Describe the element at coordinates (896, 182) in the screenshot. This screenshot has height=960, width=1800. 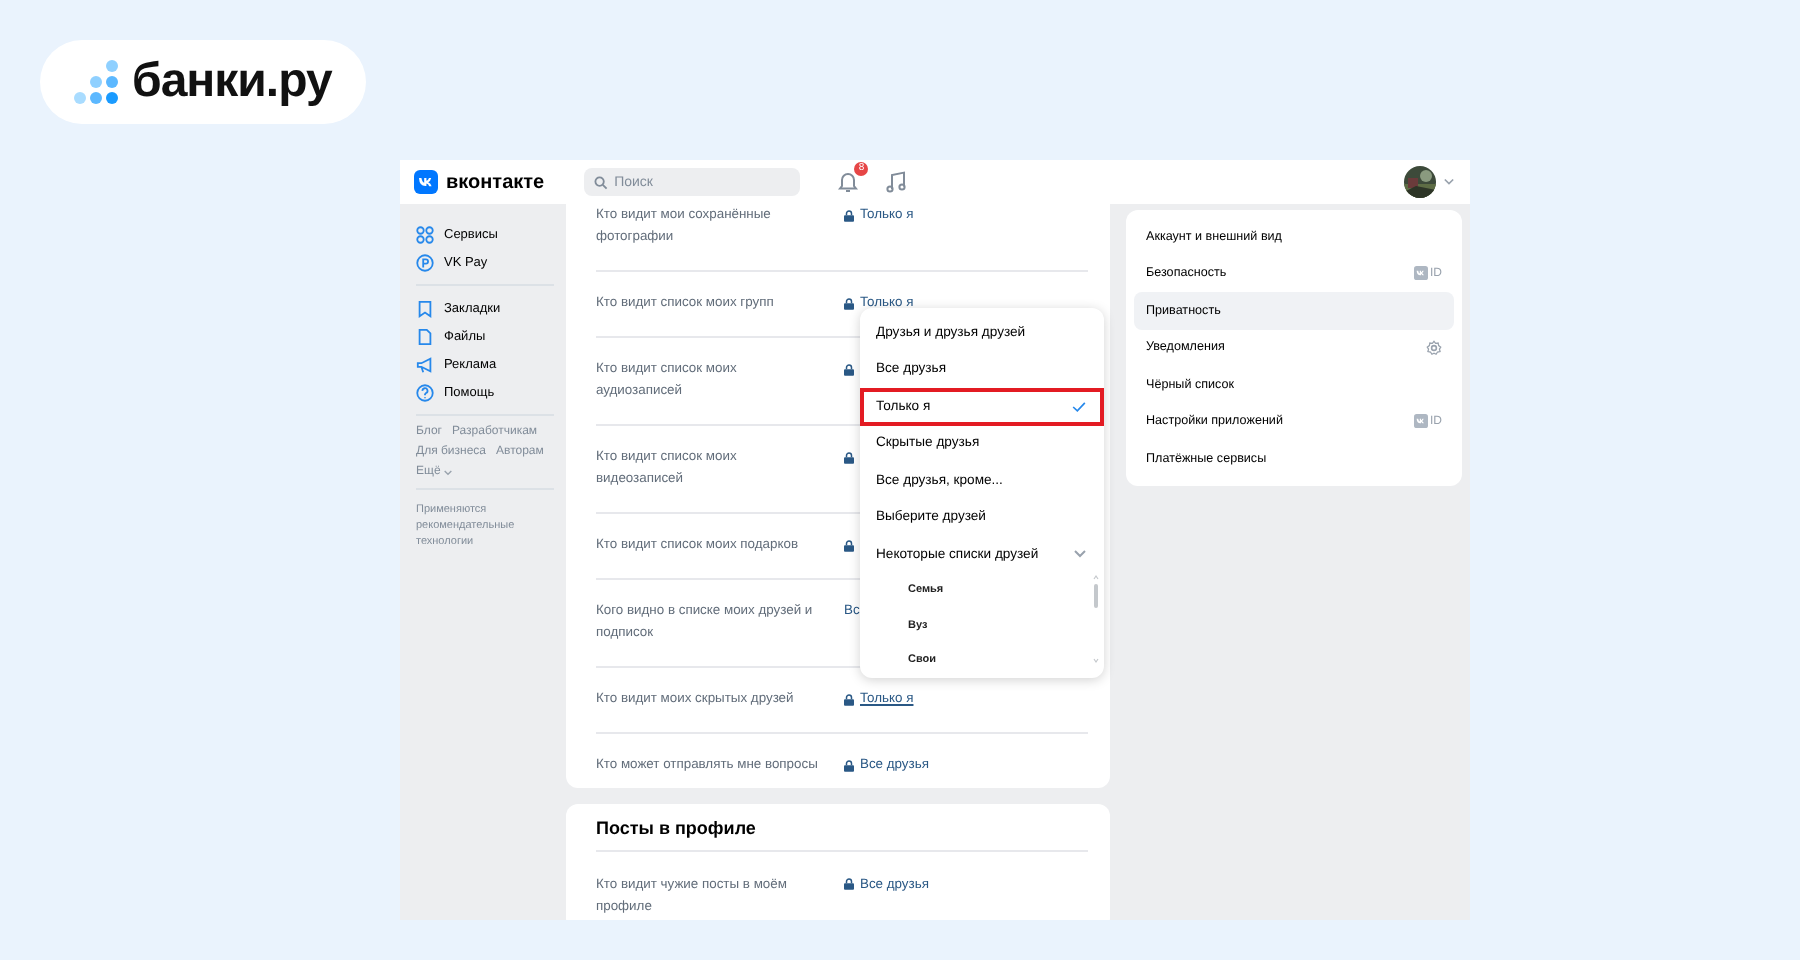
I see `music-note-icon` at that location.